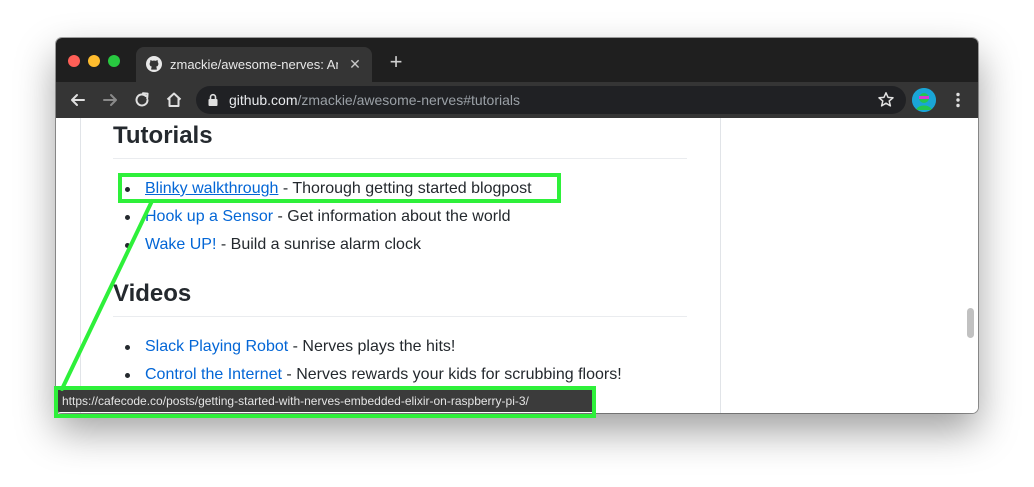  What do you see at coordinates (107, 295) in the screenshot?
I see `connector-line` at bounding box center [107, 295].